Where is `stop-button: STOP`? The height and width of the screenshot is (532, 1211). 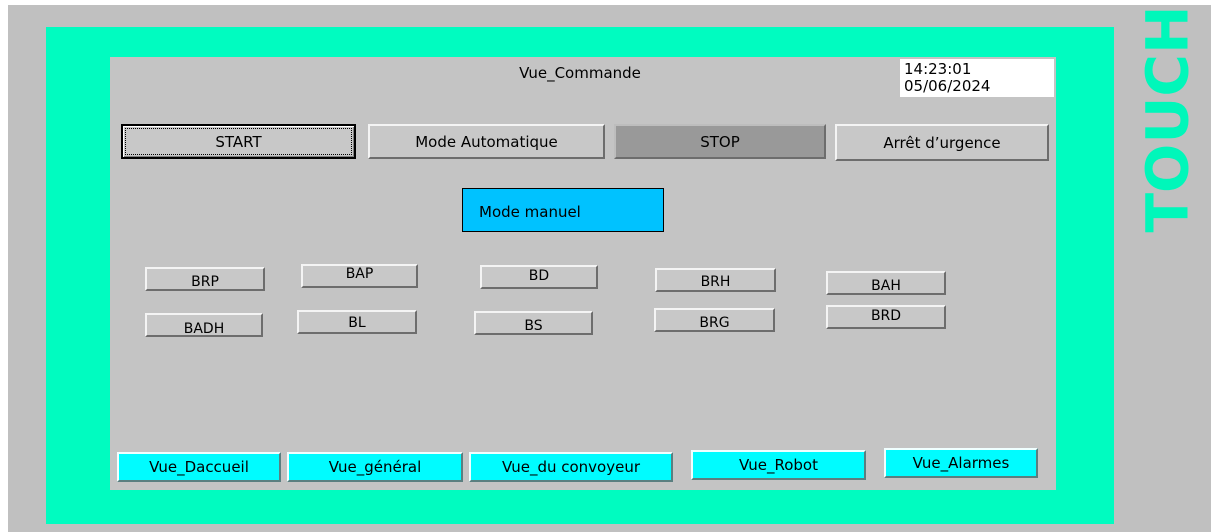 stop-button: STOP is located at coordinates (720, 141).